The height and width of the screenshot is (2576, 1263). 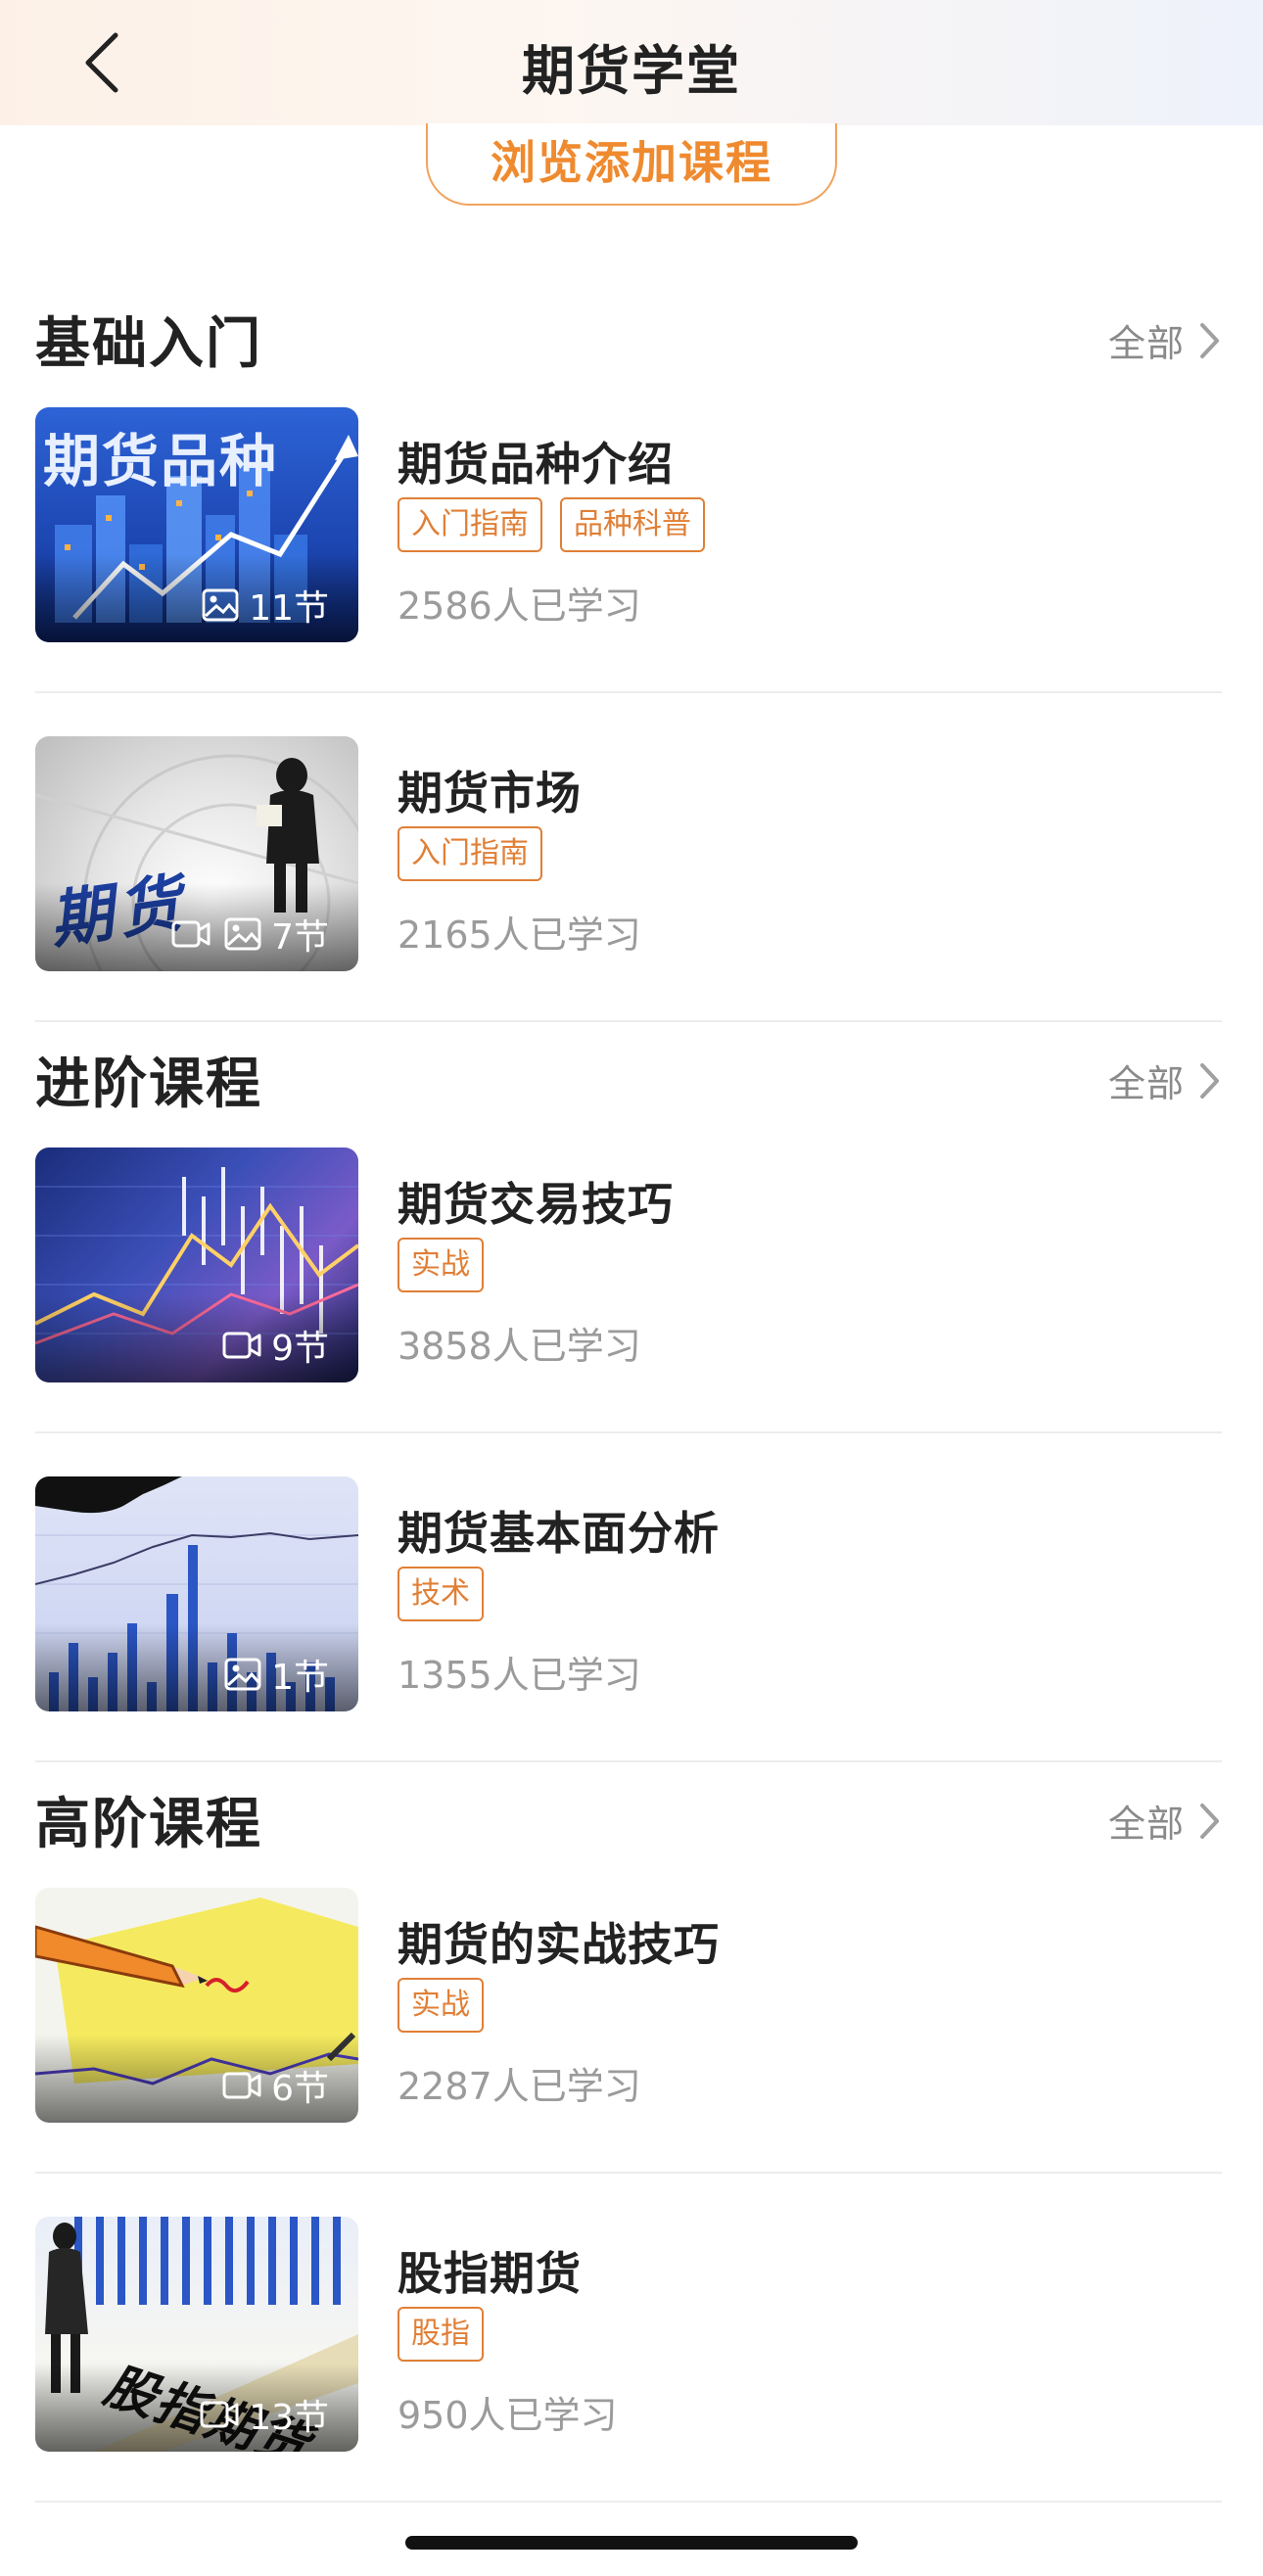 I want to click on lesson-count-label: 11节, so click(x=289, y=608).